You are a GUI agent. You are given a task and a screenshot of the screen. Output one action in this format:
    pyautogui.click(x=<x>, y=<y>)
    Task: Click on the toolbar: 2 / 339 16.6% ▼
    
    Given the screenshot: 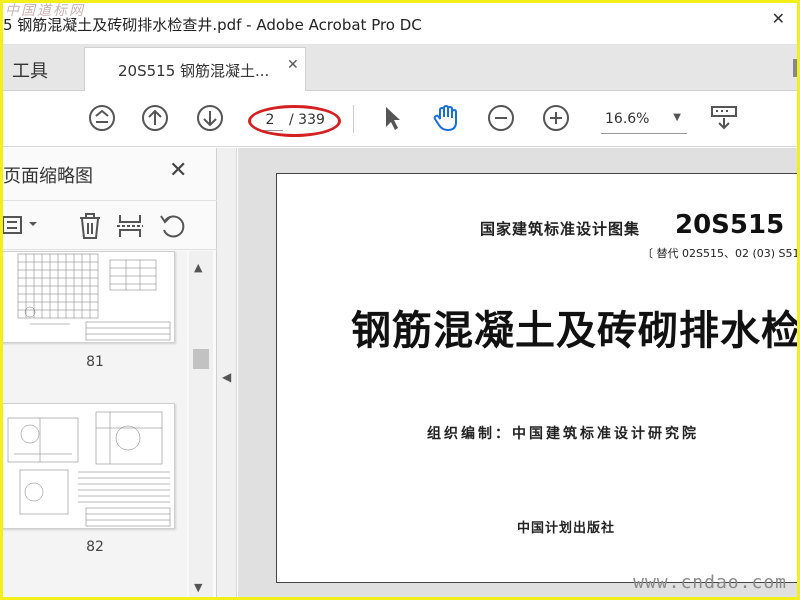 What is the action you would take?
    pyautogui.click(x=400, y=119)
    